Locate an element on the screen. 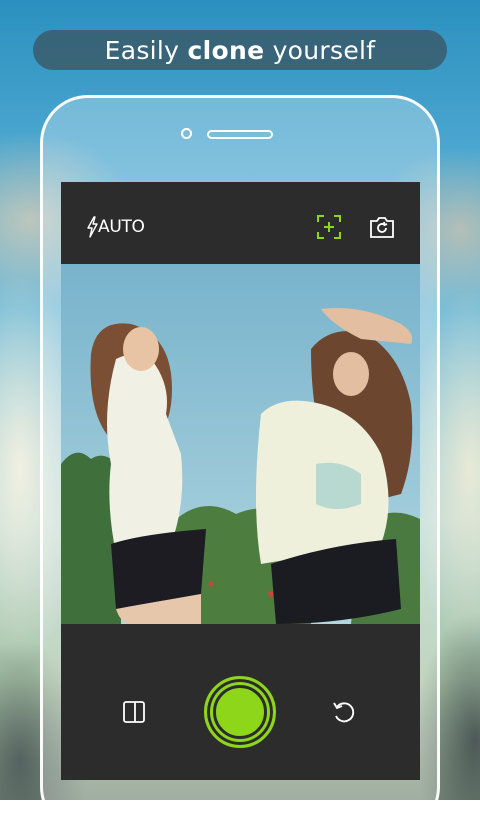 The width and height of the screenshot is (480, 835). camera-bottom-bar is located at coordinates (240, 702).